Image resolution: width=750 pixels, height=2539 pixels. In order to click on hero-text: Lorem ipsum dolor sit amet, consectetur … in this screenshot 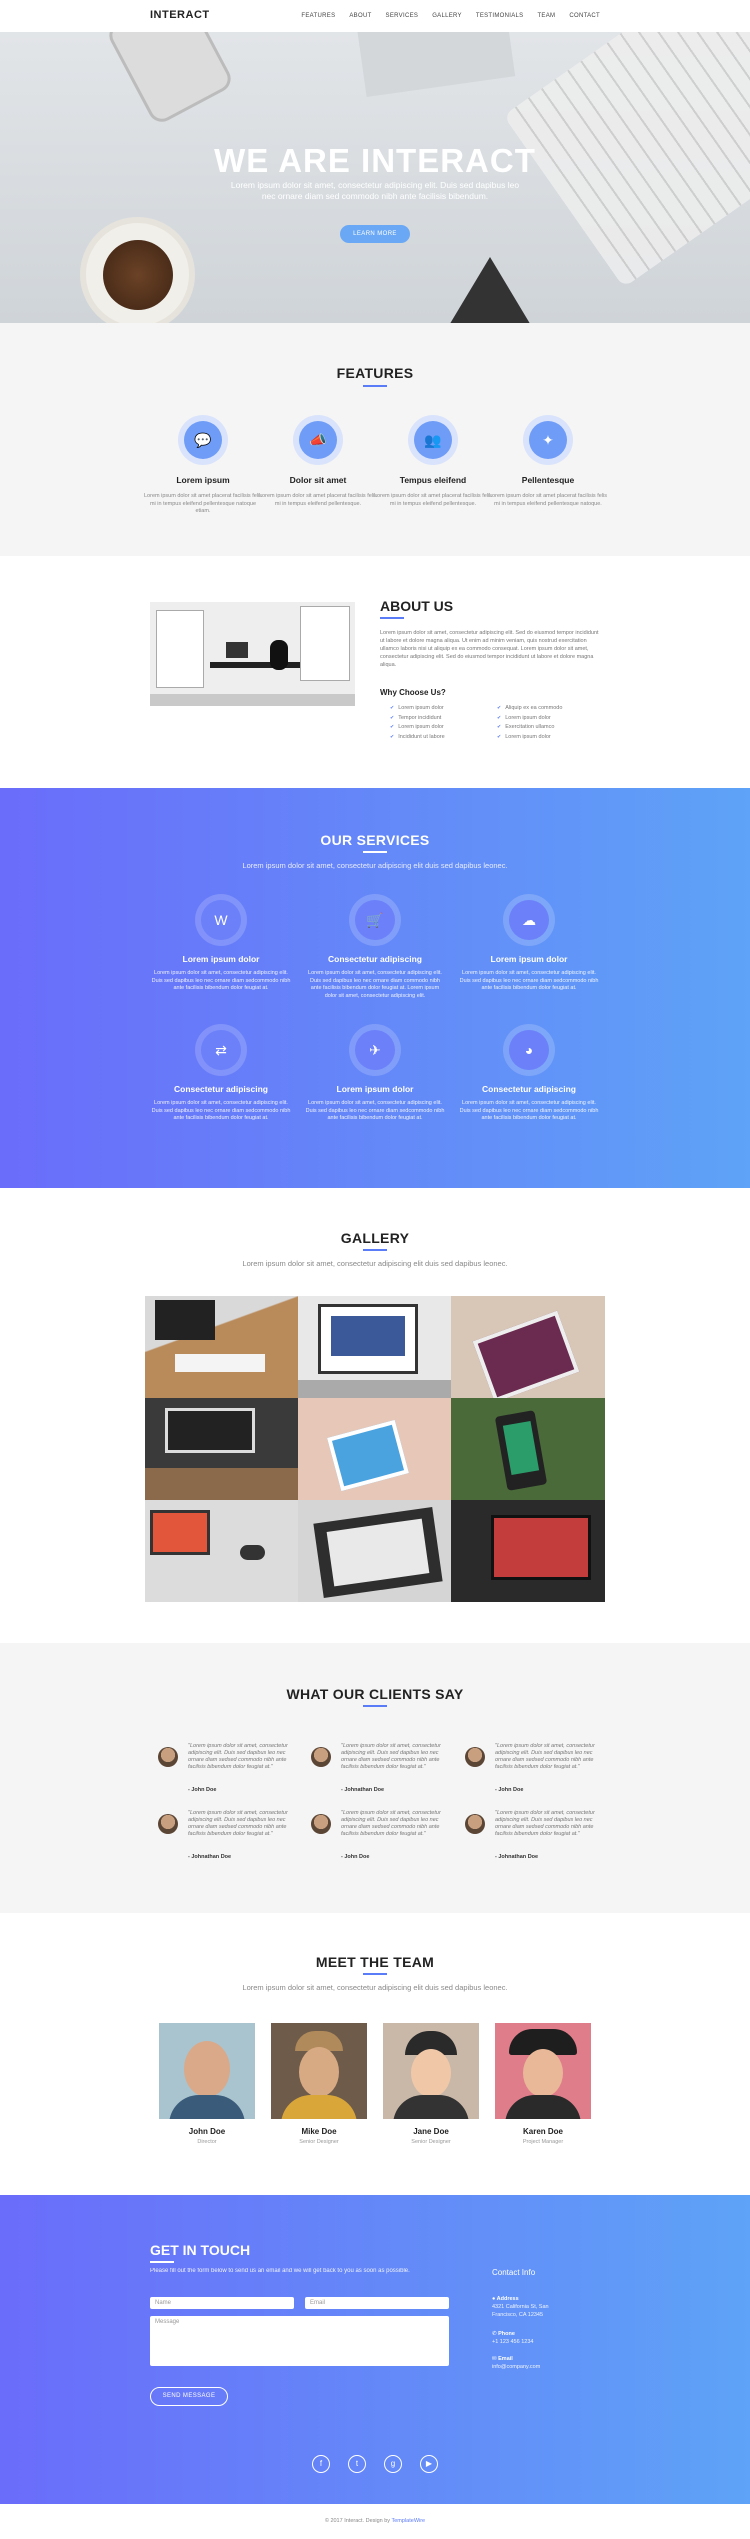, I will do `click(375, 190)`.